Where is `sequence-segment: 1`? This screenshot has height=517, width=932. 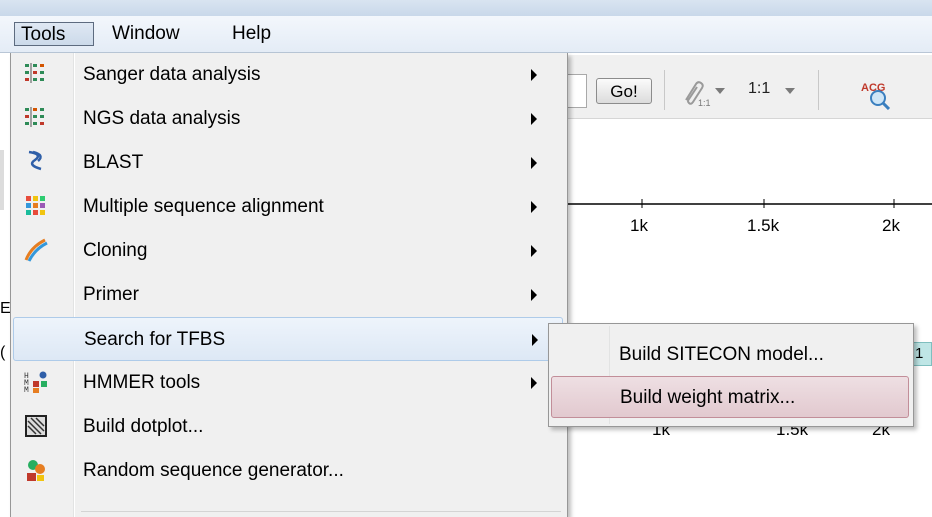 sequence-segment: 1 is located at coordinates (922, 354).